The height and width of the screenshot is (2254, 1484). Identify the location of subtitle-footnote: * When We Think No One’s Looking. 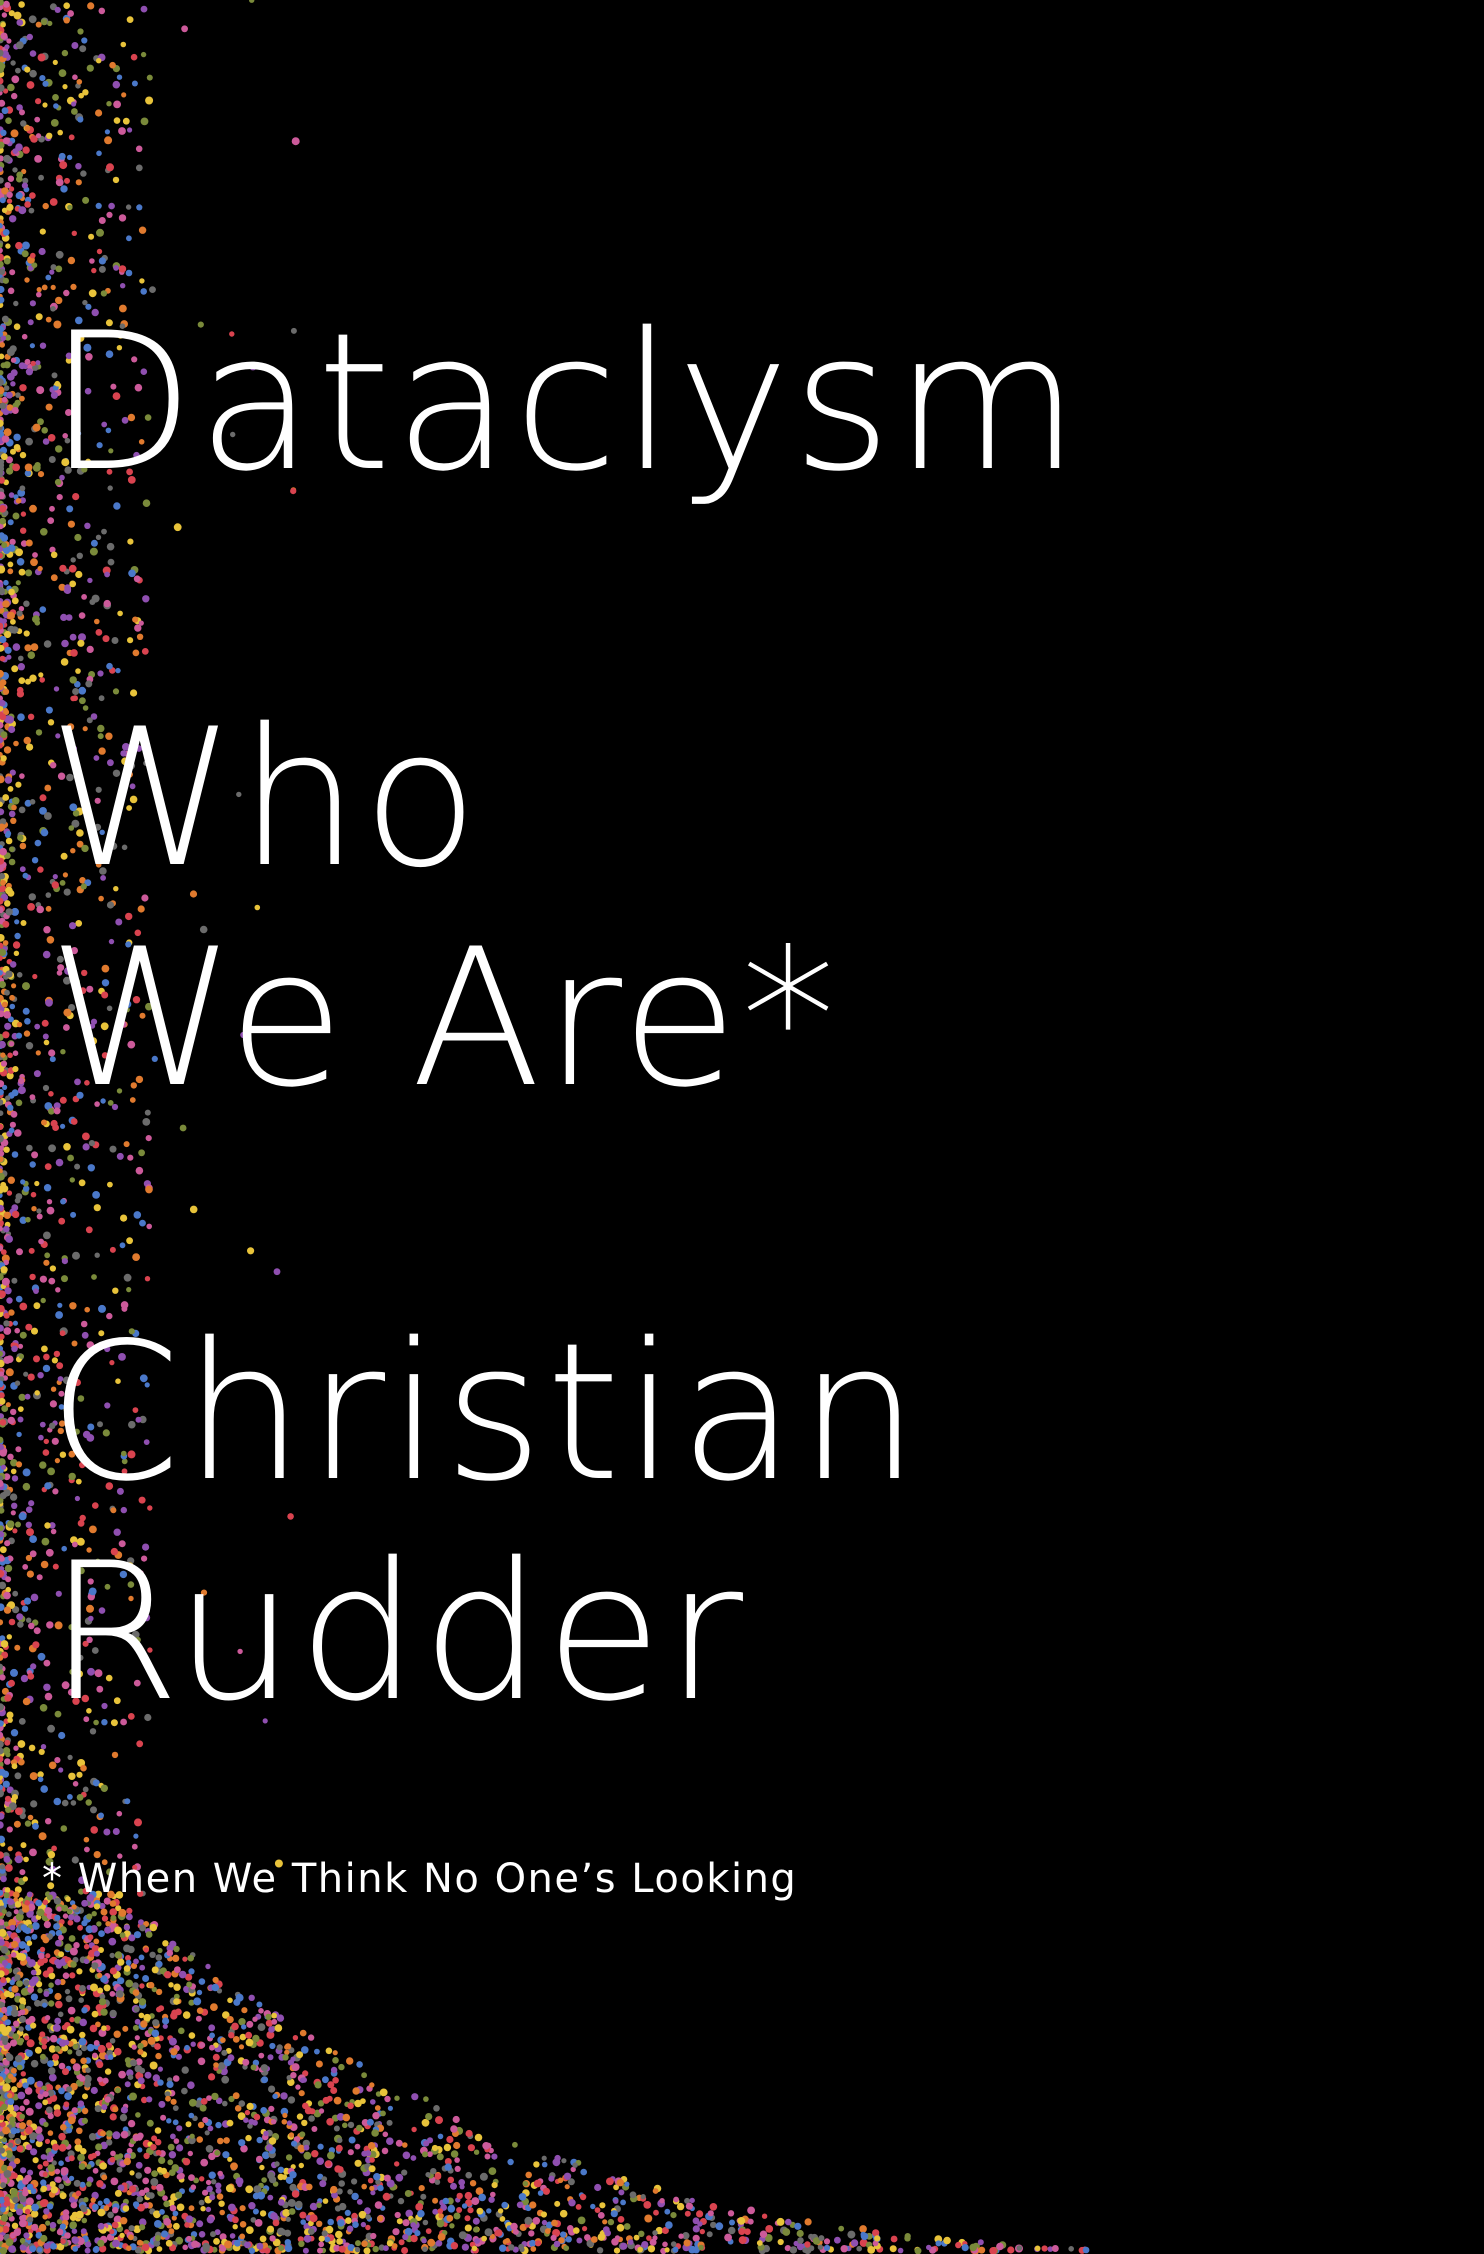
(420, 1879).